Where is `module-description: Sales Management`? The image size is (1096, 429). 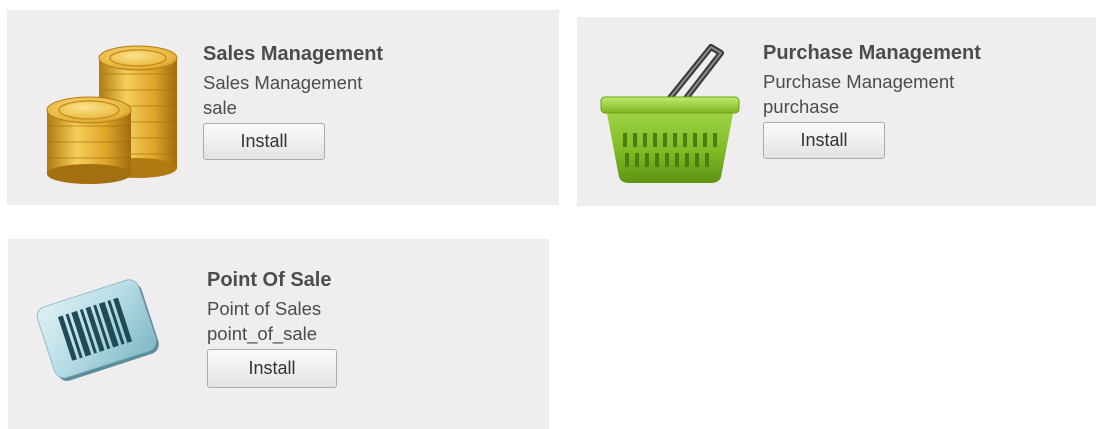
module-description: Sales Management is located at coordinates (283, 82).